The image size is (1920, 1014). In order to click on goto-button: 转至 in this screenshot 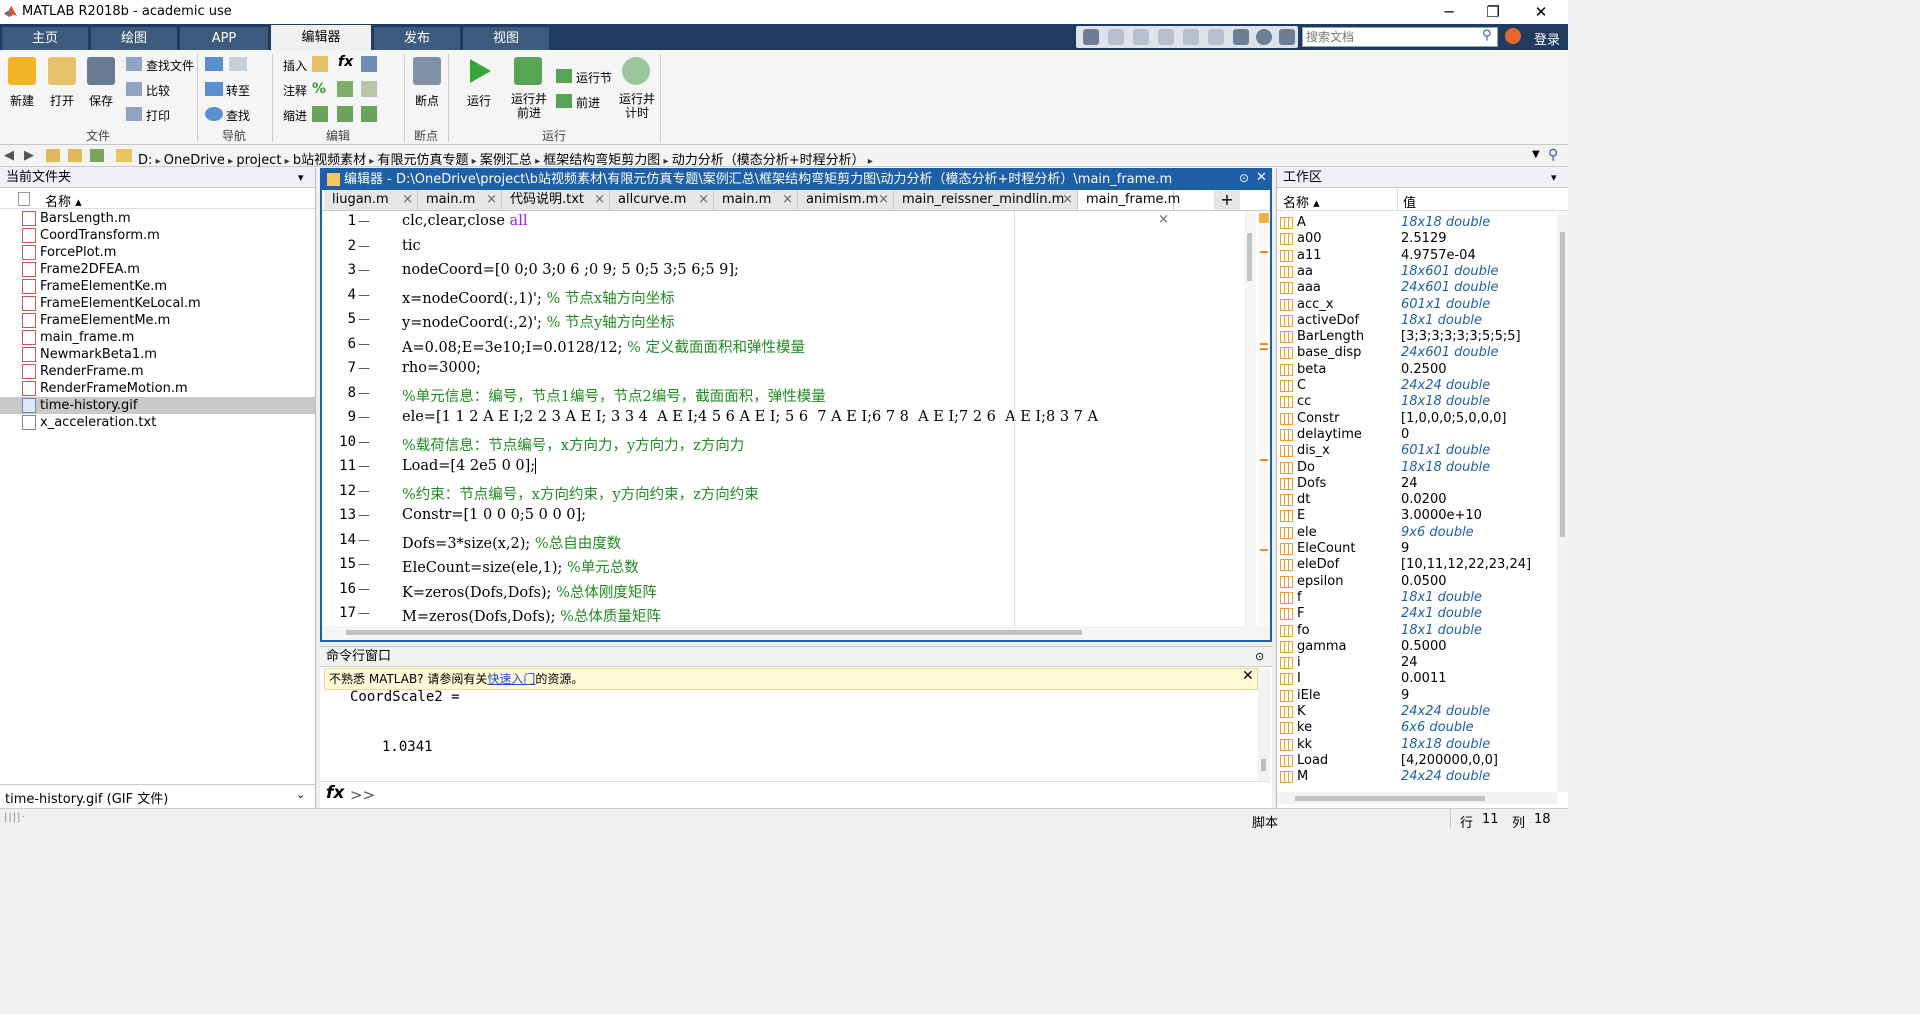, I will do `click(238, 90)`.